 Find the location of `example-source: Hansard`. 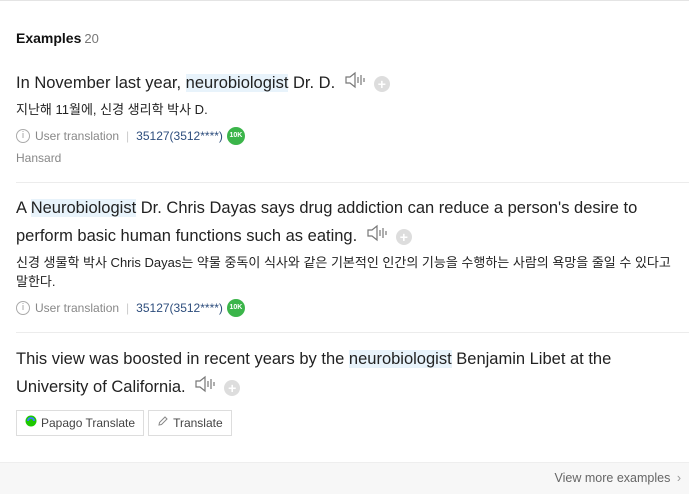

example-source: Hansard is located at coordinates (39, 157).